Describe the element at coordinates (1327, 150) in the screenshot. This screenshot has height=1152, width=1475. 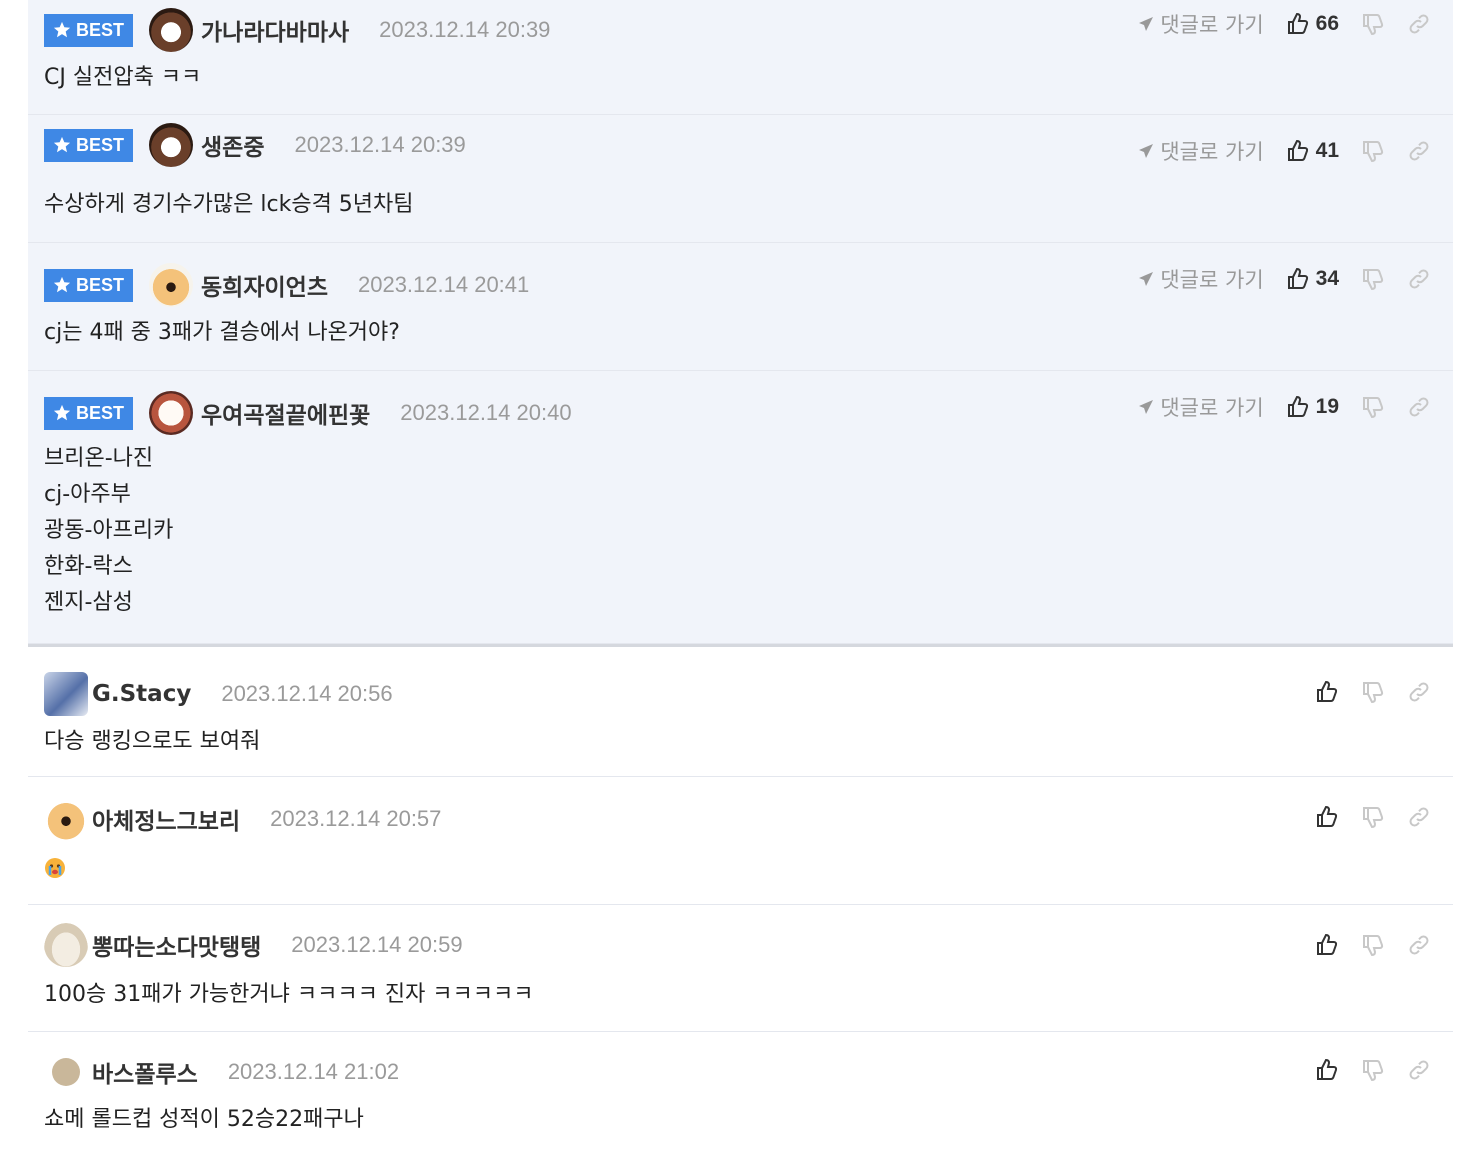
I see `like-count: 41` at that location.